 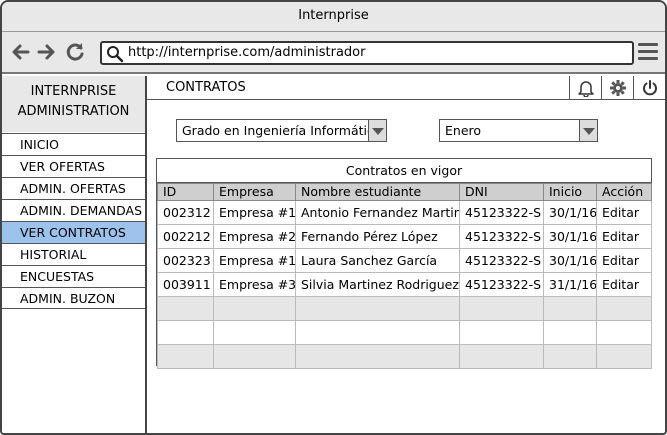 What do you see at coordinates (377, 212) in the screenshot?
I see `cell-nombre: Antonio Fernandez Martin` at bounding box center [377, 212].